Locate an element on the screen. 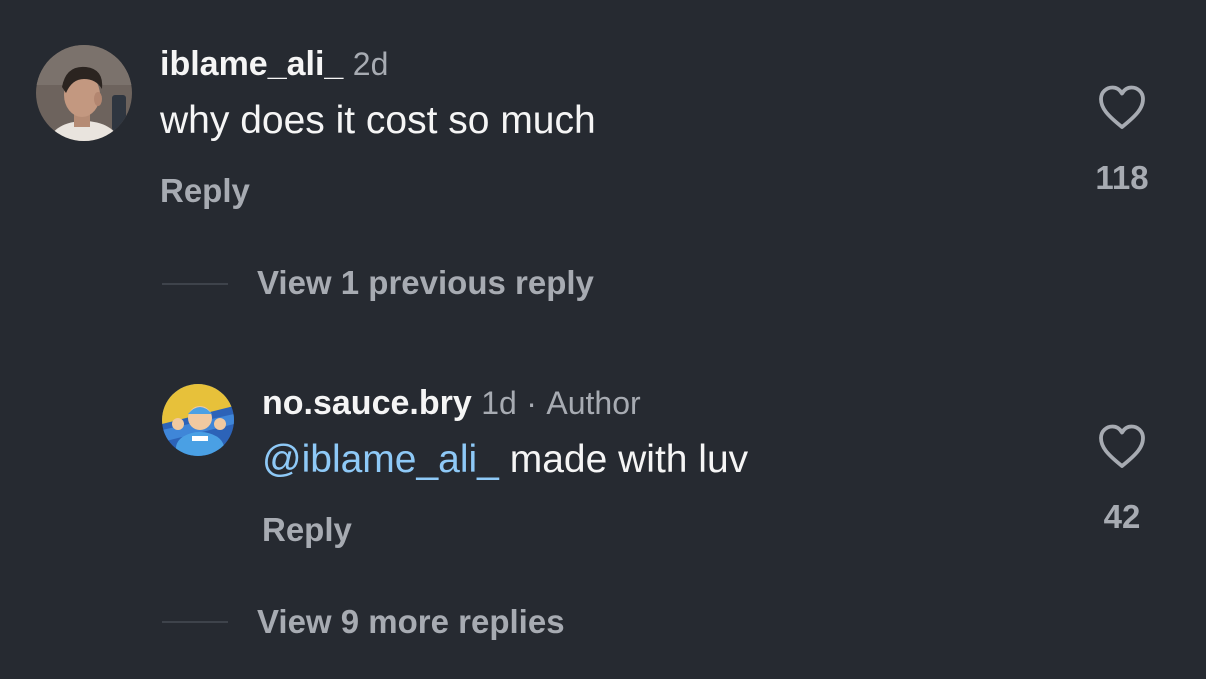 This screenshot has height=679, width=1206. view-more-replies-button: View 9 more replies is located at coordinates (411, 622).